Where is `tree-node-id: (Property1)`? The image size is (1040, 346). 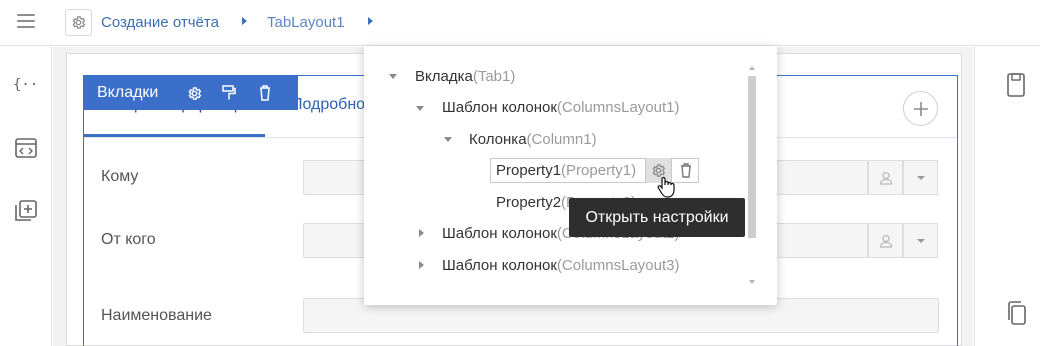
tree-node-id: (Property1) is located at coordinates (599, 170).